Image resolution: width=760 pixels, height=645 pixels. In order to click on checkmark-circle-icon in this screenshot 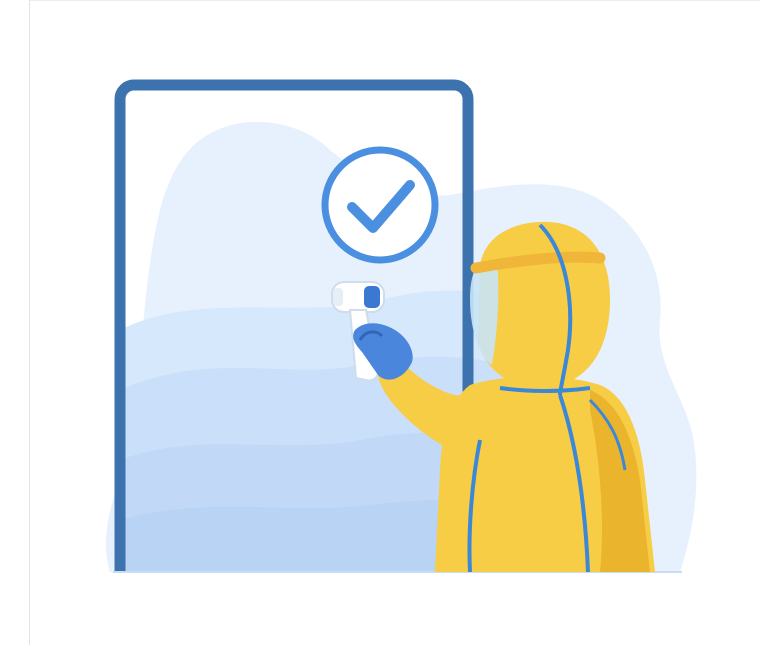, I will do `click(380, 205)`.